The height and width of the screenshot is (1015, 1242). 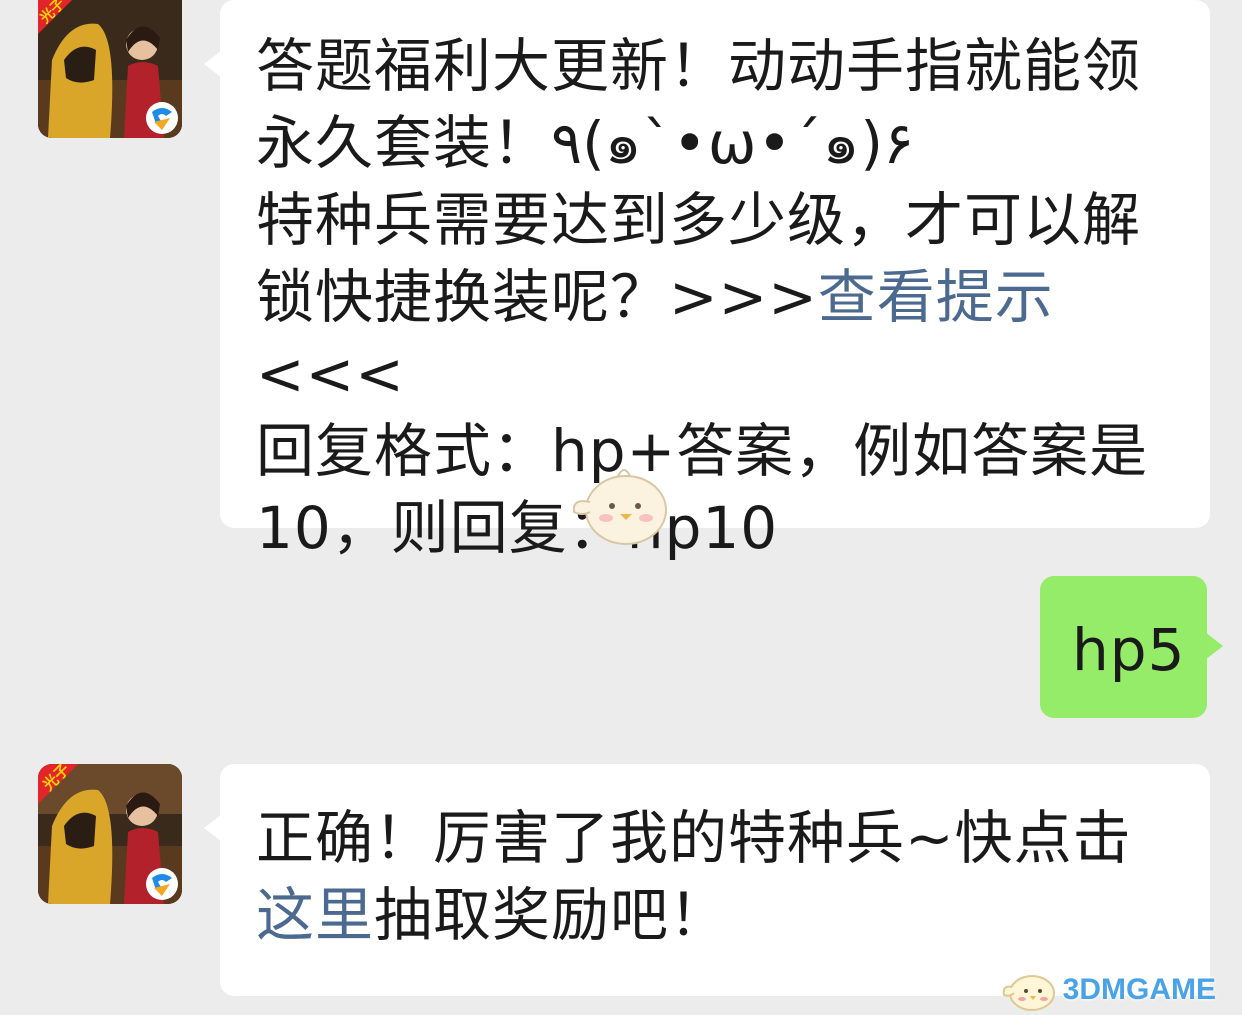 What do you see at coordinates (936, 297) in the screenshot?
I see `hint-link: 查看提示` at bounding box center [936, 297].